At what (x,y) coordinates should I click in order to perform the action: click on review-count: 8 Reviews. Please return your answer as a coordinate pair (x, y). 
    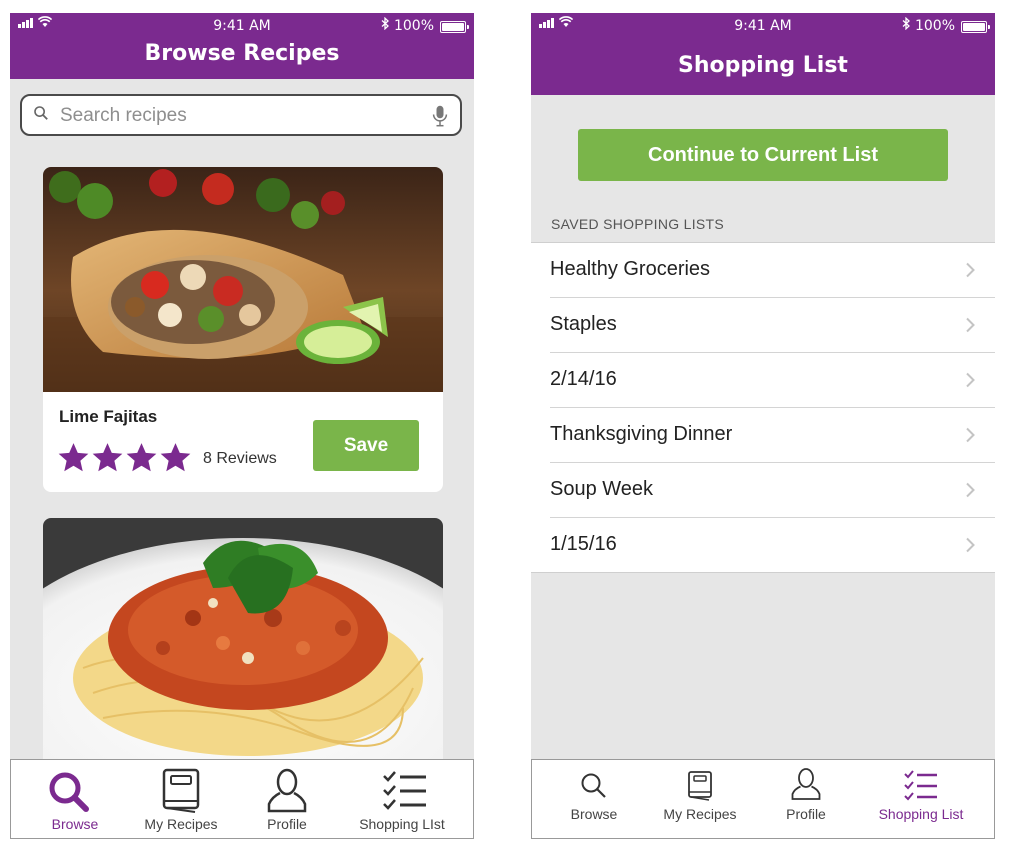
    Looking at the image, I should click on (240, 459).